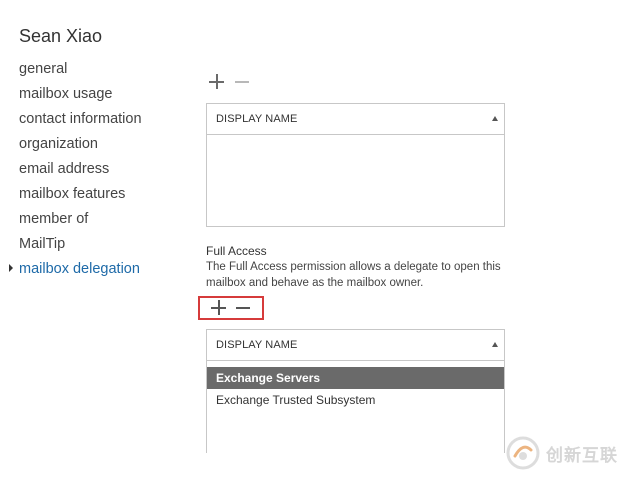  I want to click on nav-item-email-address: email address, so click(80, 172).